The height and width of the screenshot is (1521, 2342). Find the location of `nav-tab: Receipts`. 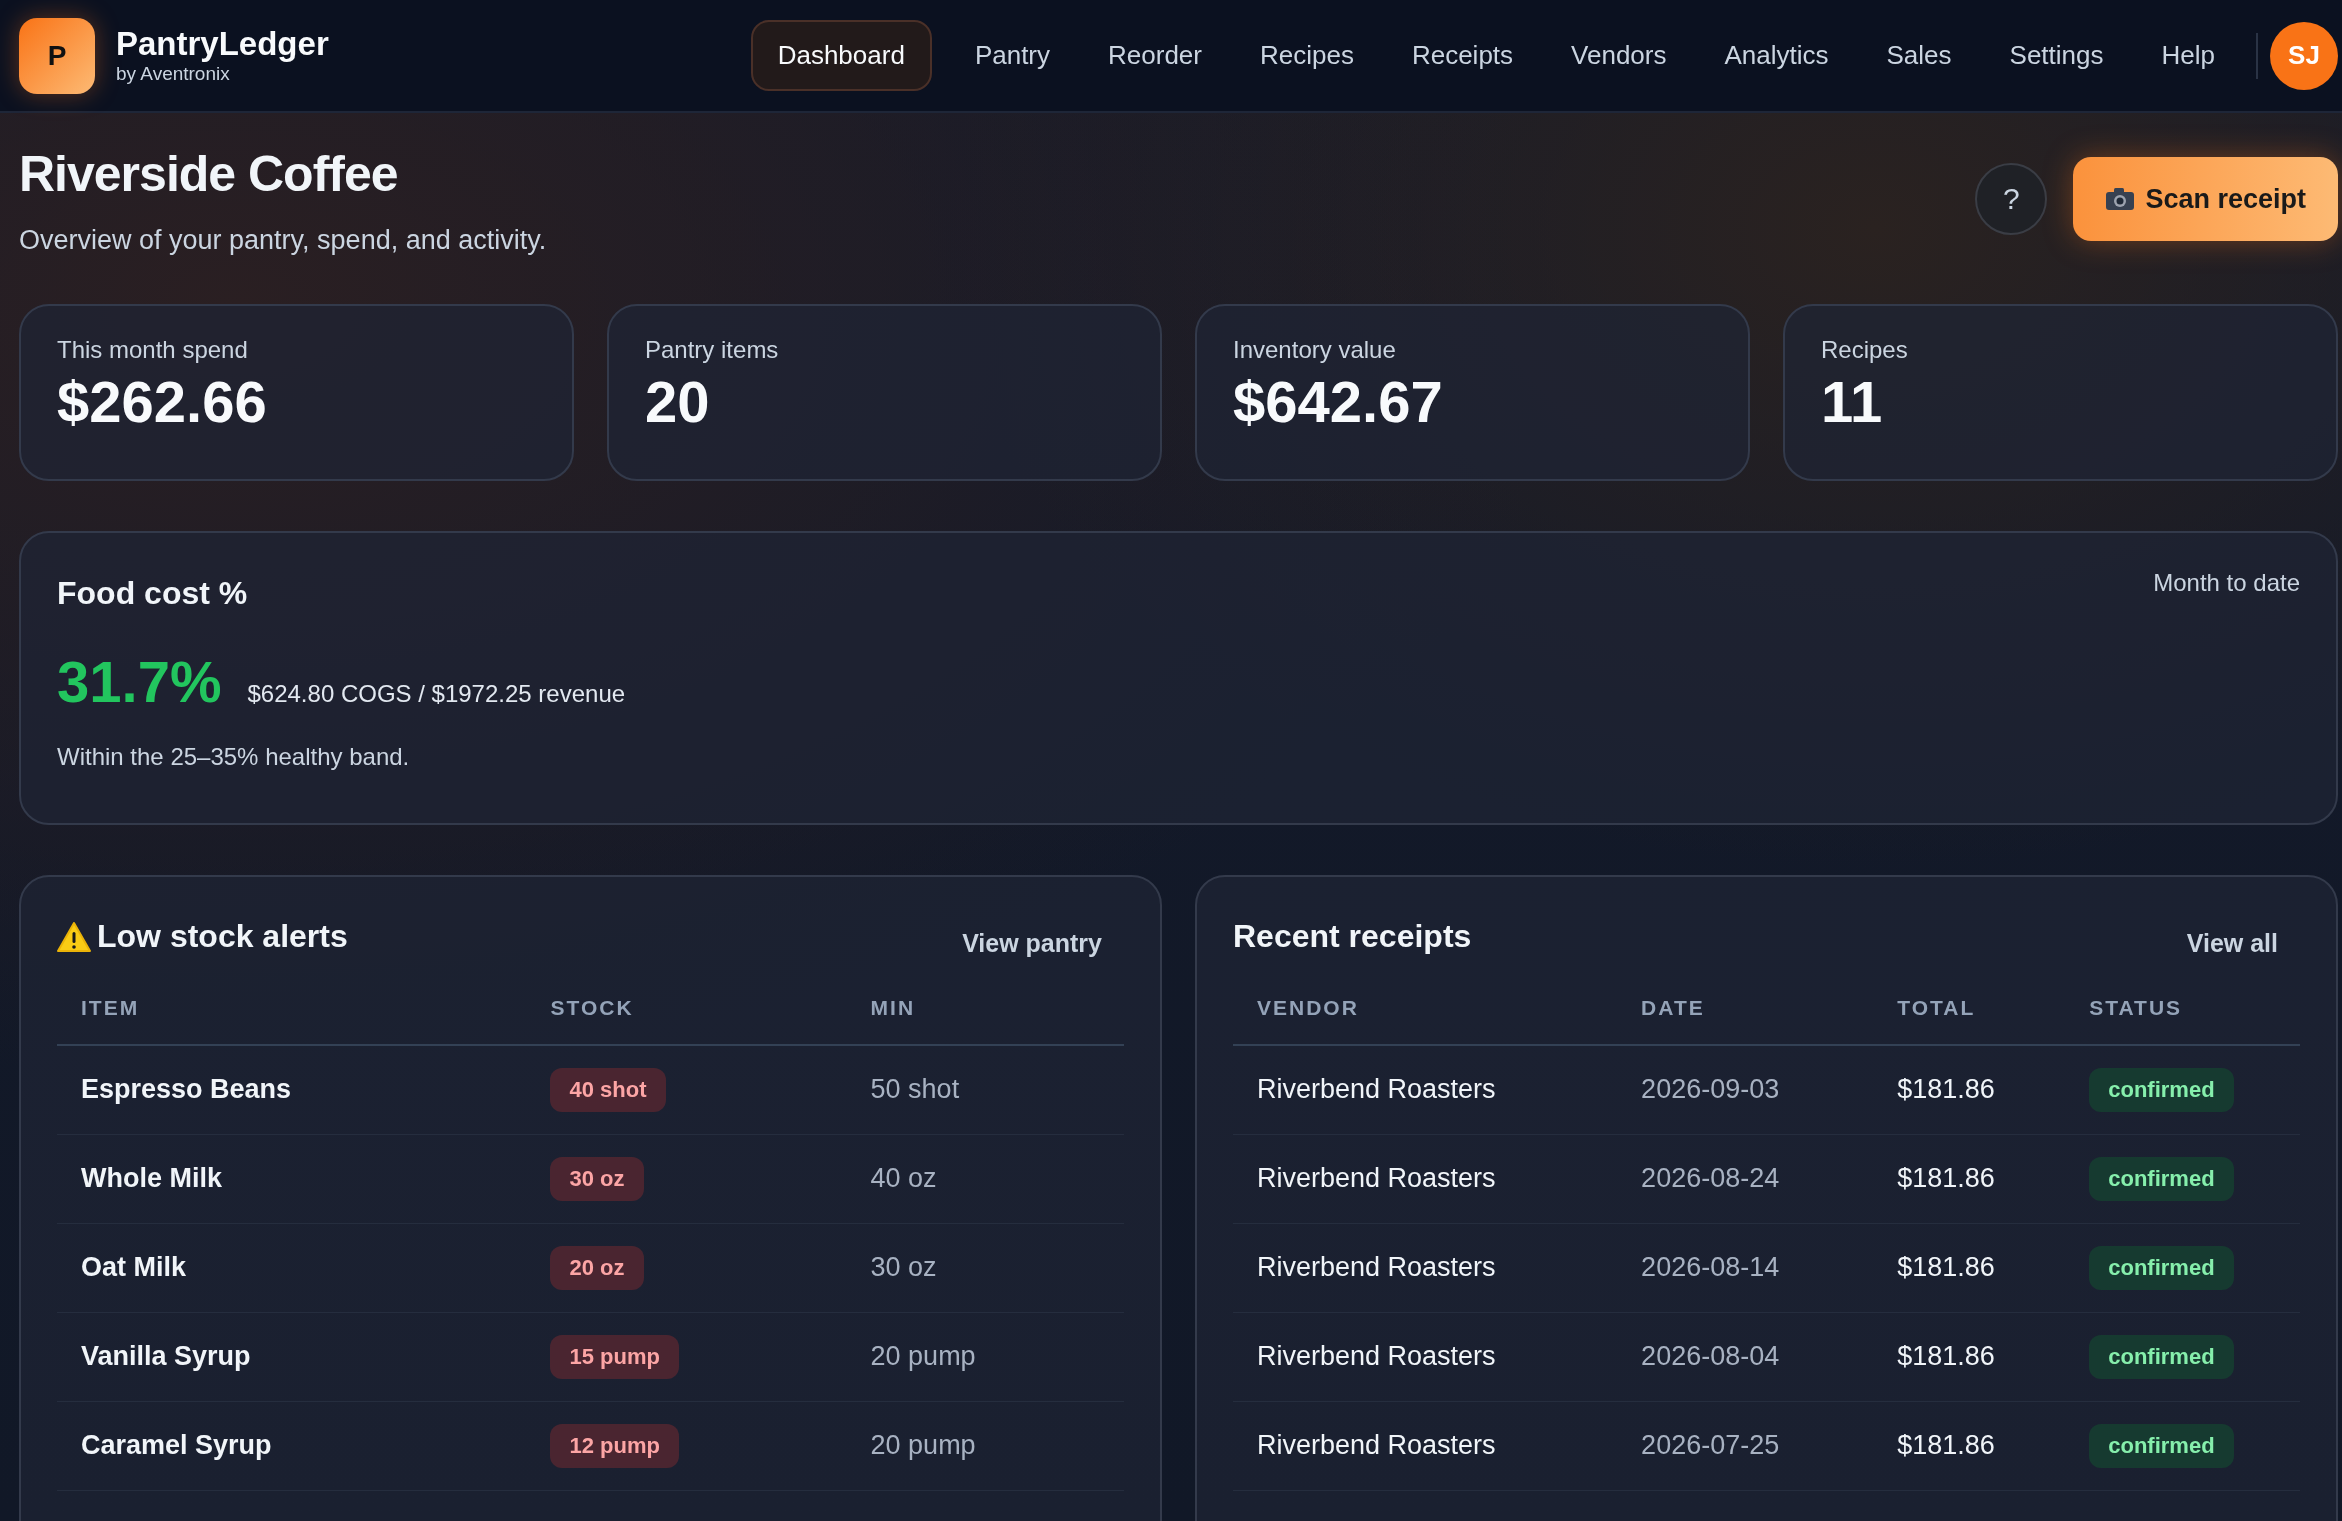

nav-tab: Receipts is located at coordinates (1462, 55).